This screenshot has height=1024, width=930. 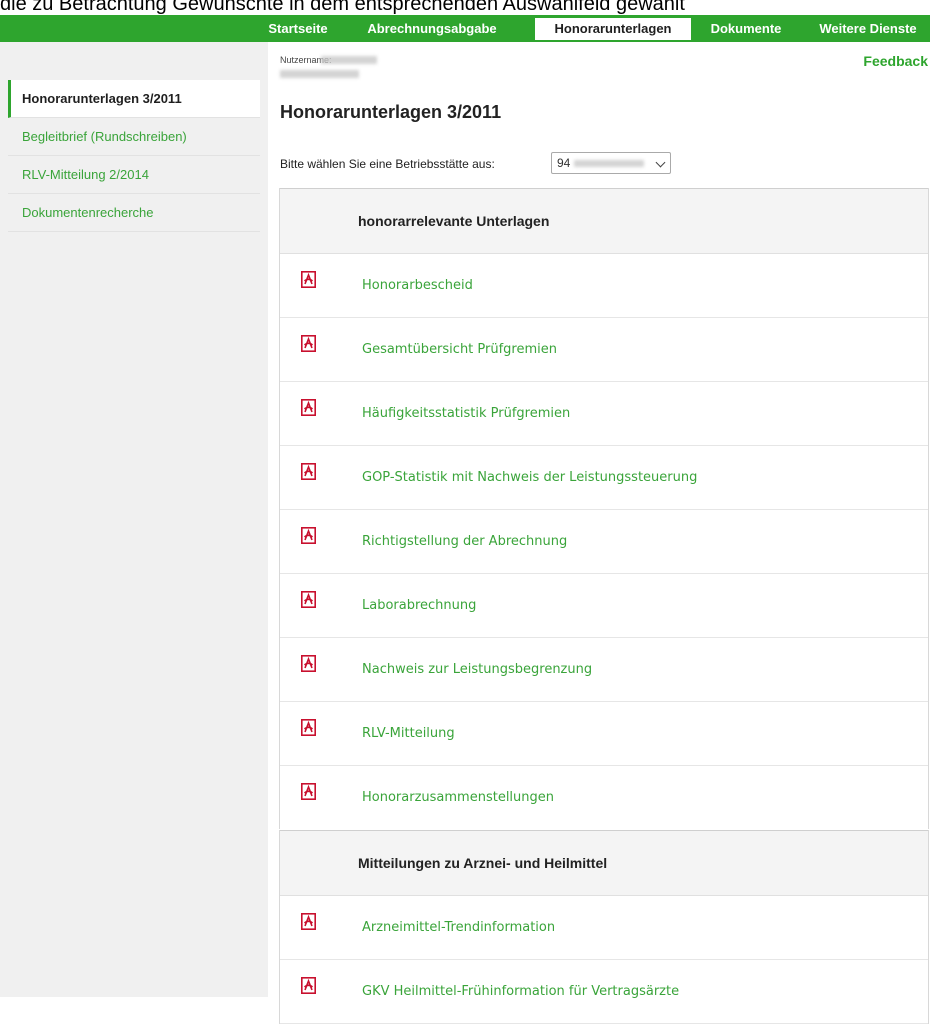 What do you see at coordinates (408, 733) in the screenshot?
I see `document-link: RLV-Mitteilung` at bounding box center [408, 733].